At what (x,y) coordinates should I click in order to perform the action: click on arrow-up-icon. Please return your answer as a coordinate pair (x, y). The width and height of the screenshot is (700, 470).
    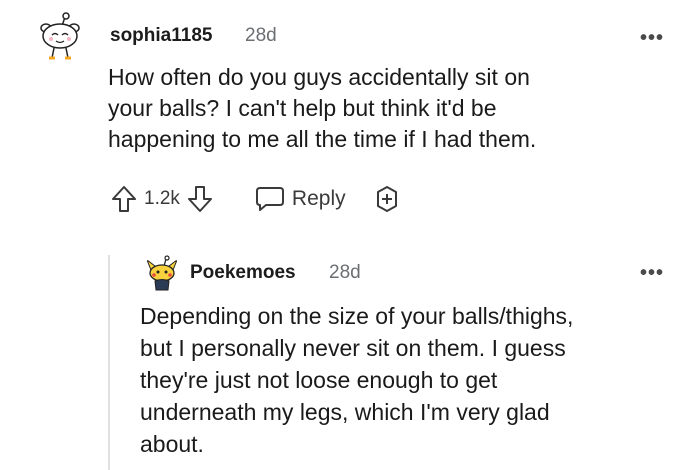
    Looking at the image, I should click on (124, 199).